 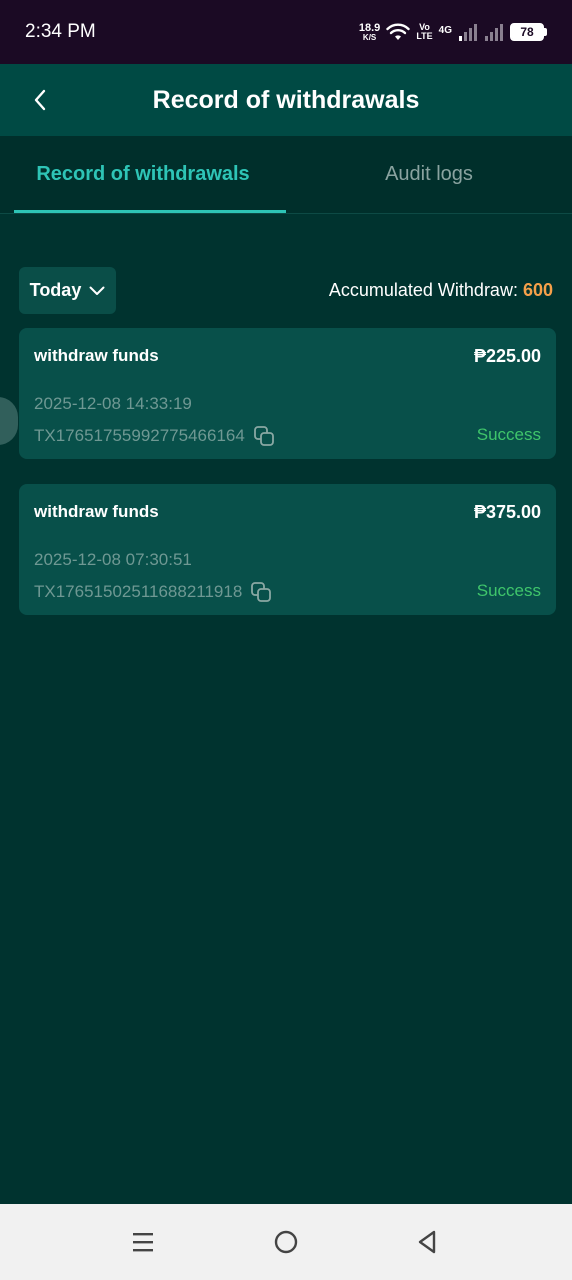 I want to click on net-speed: 18.9 K/S, so click(x=369, y=31).